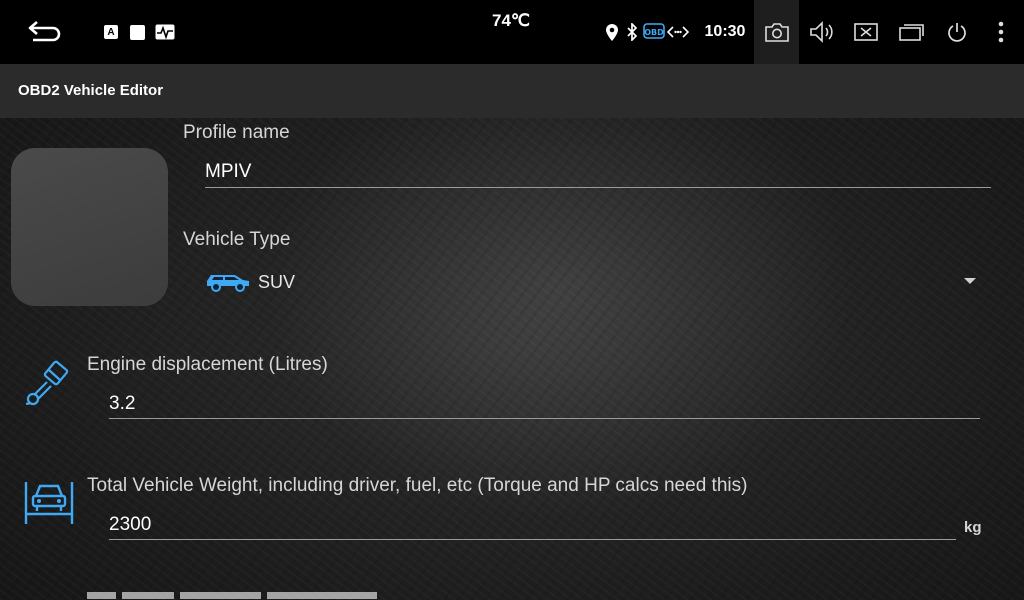 The height and width of the screenshot is (600, 1024). Describe the element at coordinates (1001, 32) in the screenshot. I see `more-icon` at that location.